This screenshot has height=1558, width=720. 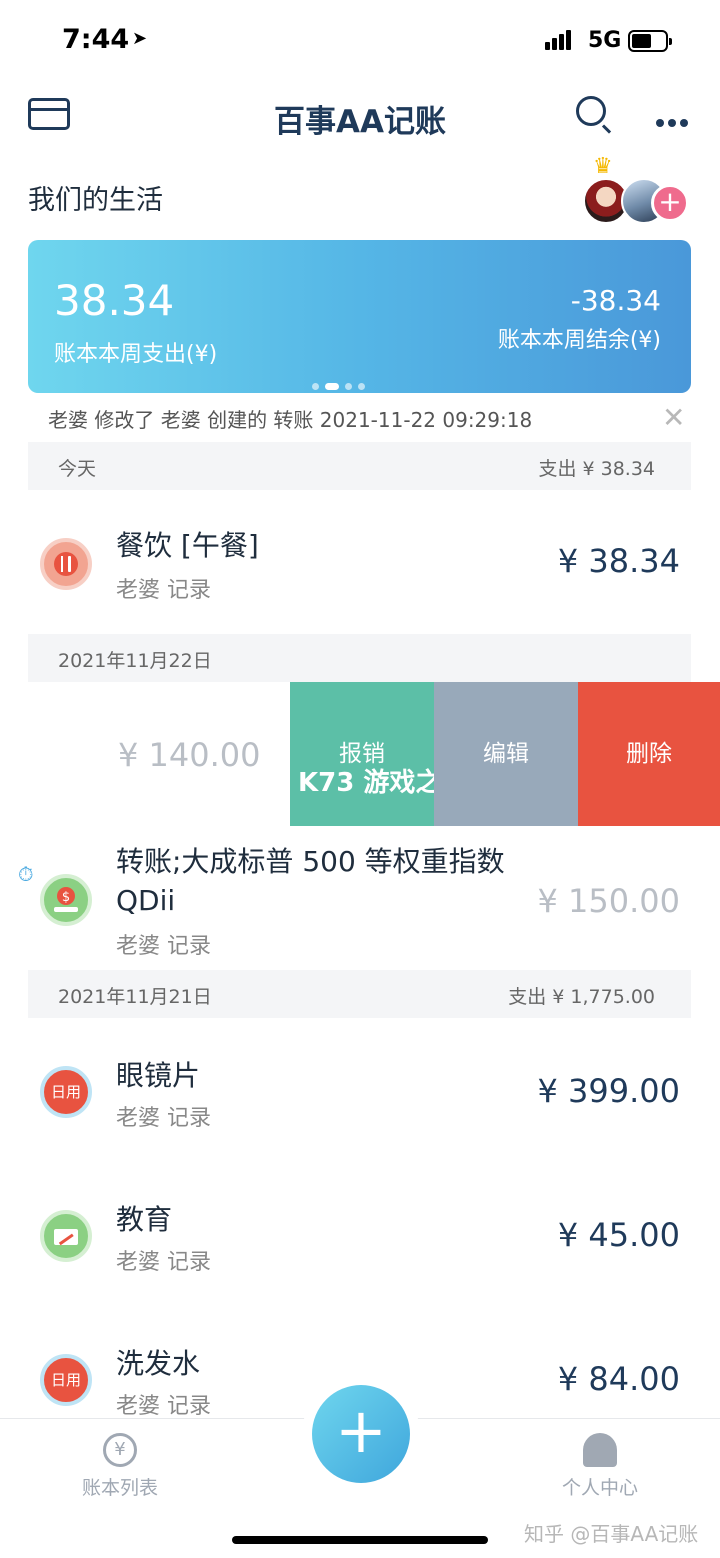 I want to click on section-header-today: 今天 支出 ¥ 38.34, so click(x=359, y=466).